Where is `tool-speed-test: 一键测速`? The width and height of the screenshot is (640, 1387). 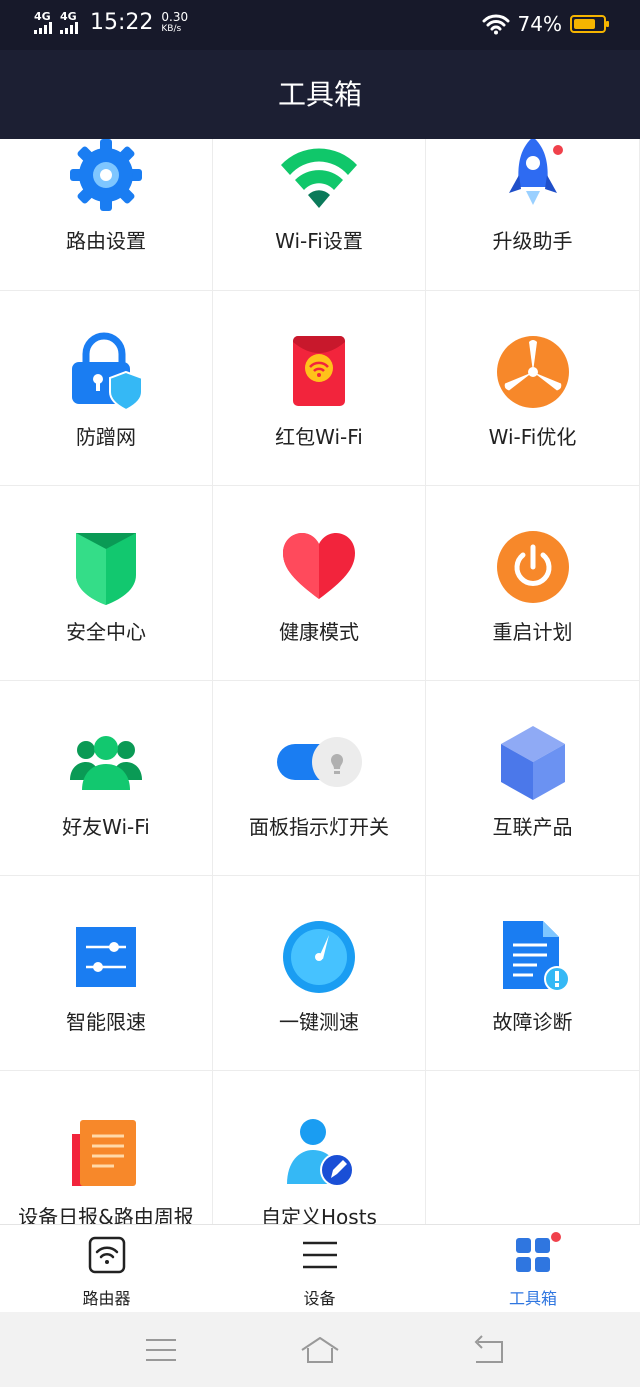 tool-speed-test: 一键测速 is located at coordinates (319, 973).